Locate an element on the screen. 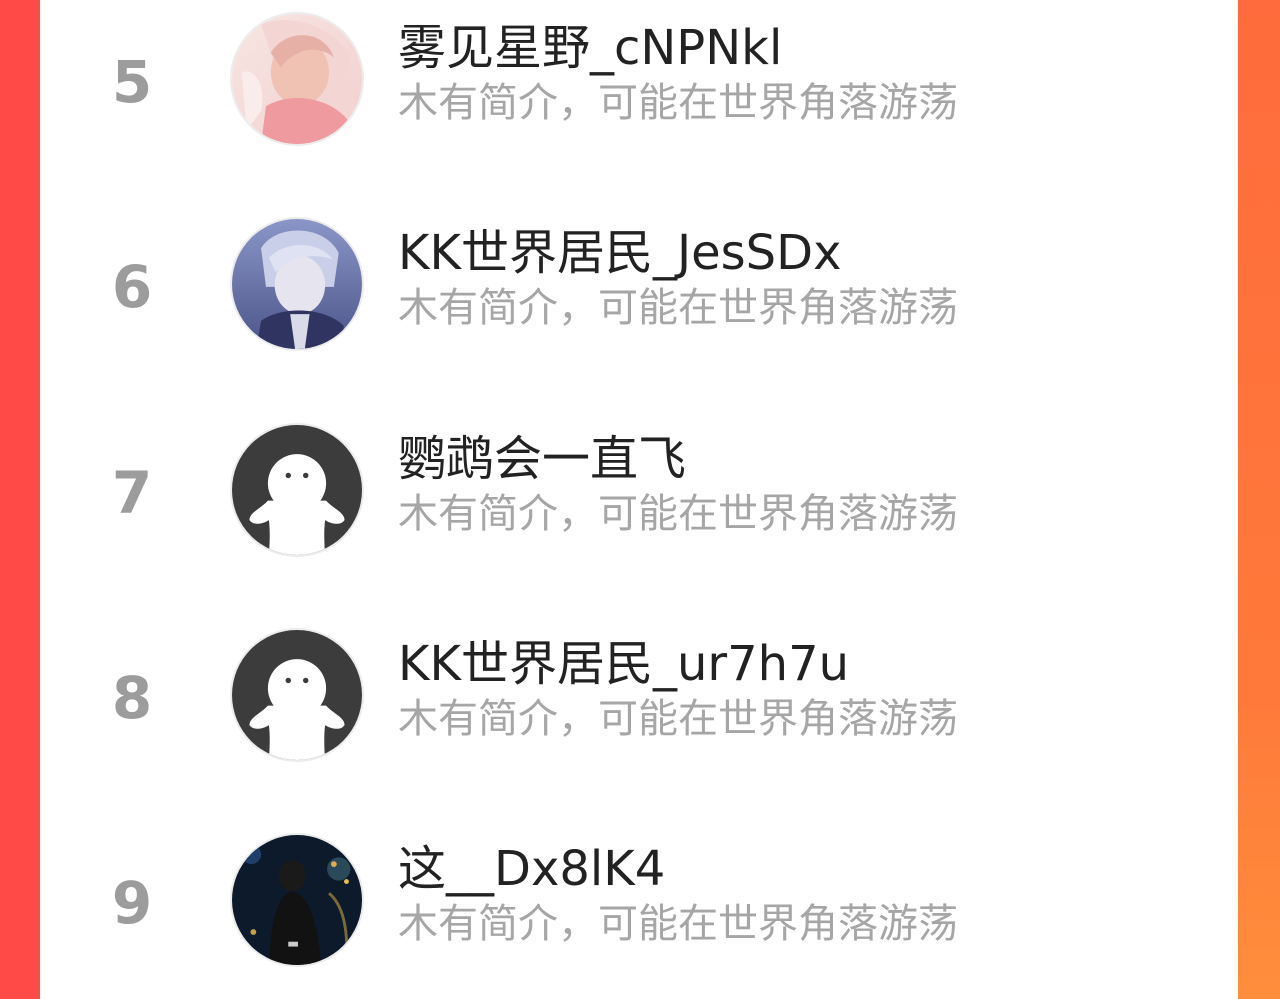 The image size is (1280, 999). rank-number: 7 is located at coordinates (132, 493).